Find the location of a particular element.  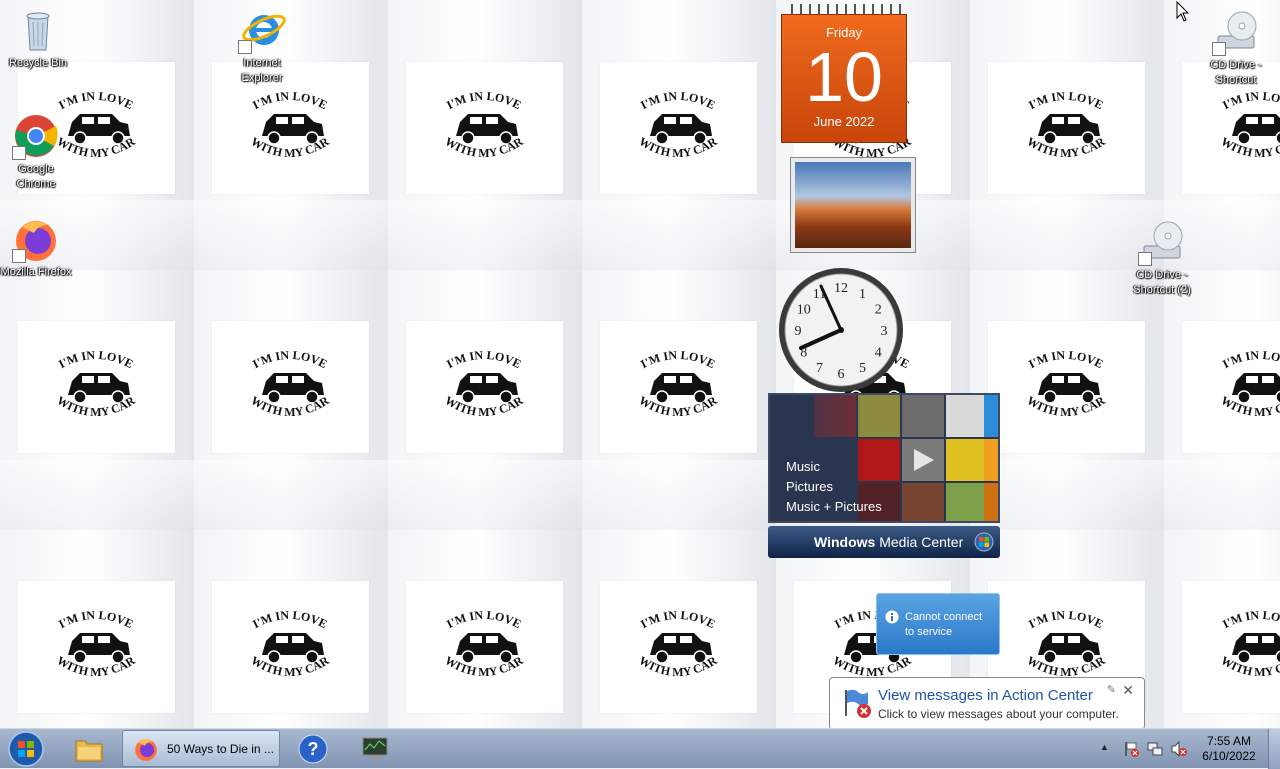

calendar-page: Friday 10 June 2022 is located at coordinates (844, 78).